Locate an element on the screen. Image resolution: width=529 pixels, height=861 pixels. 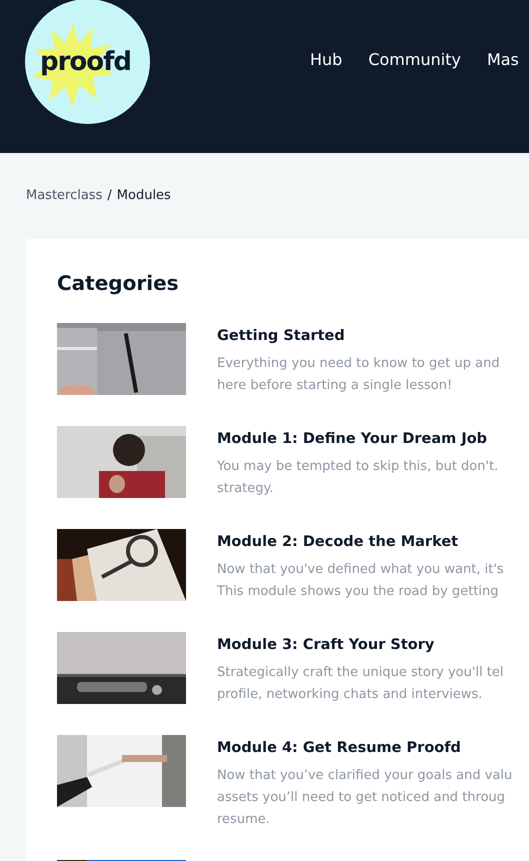
module-description: Strategically craft the unique story you'll tel is located at coordinates (360, 673).